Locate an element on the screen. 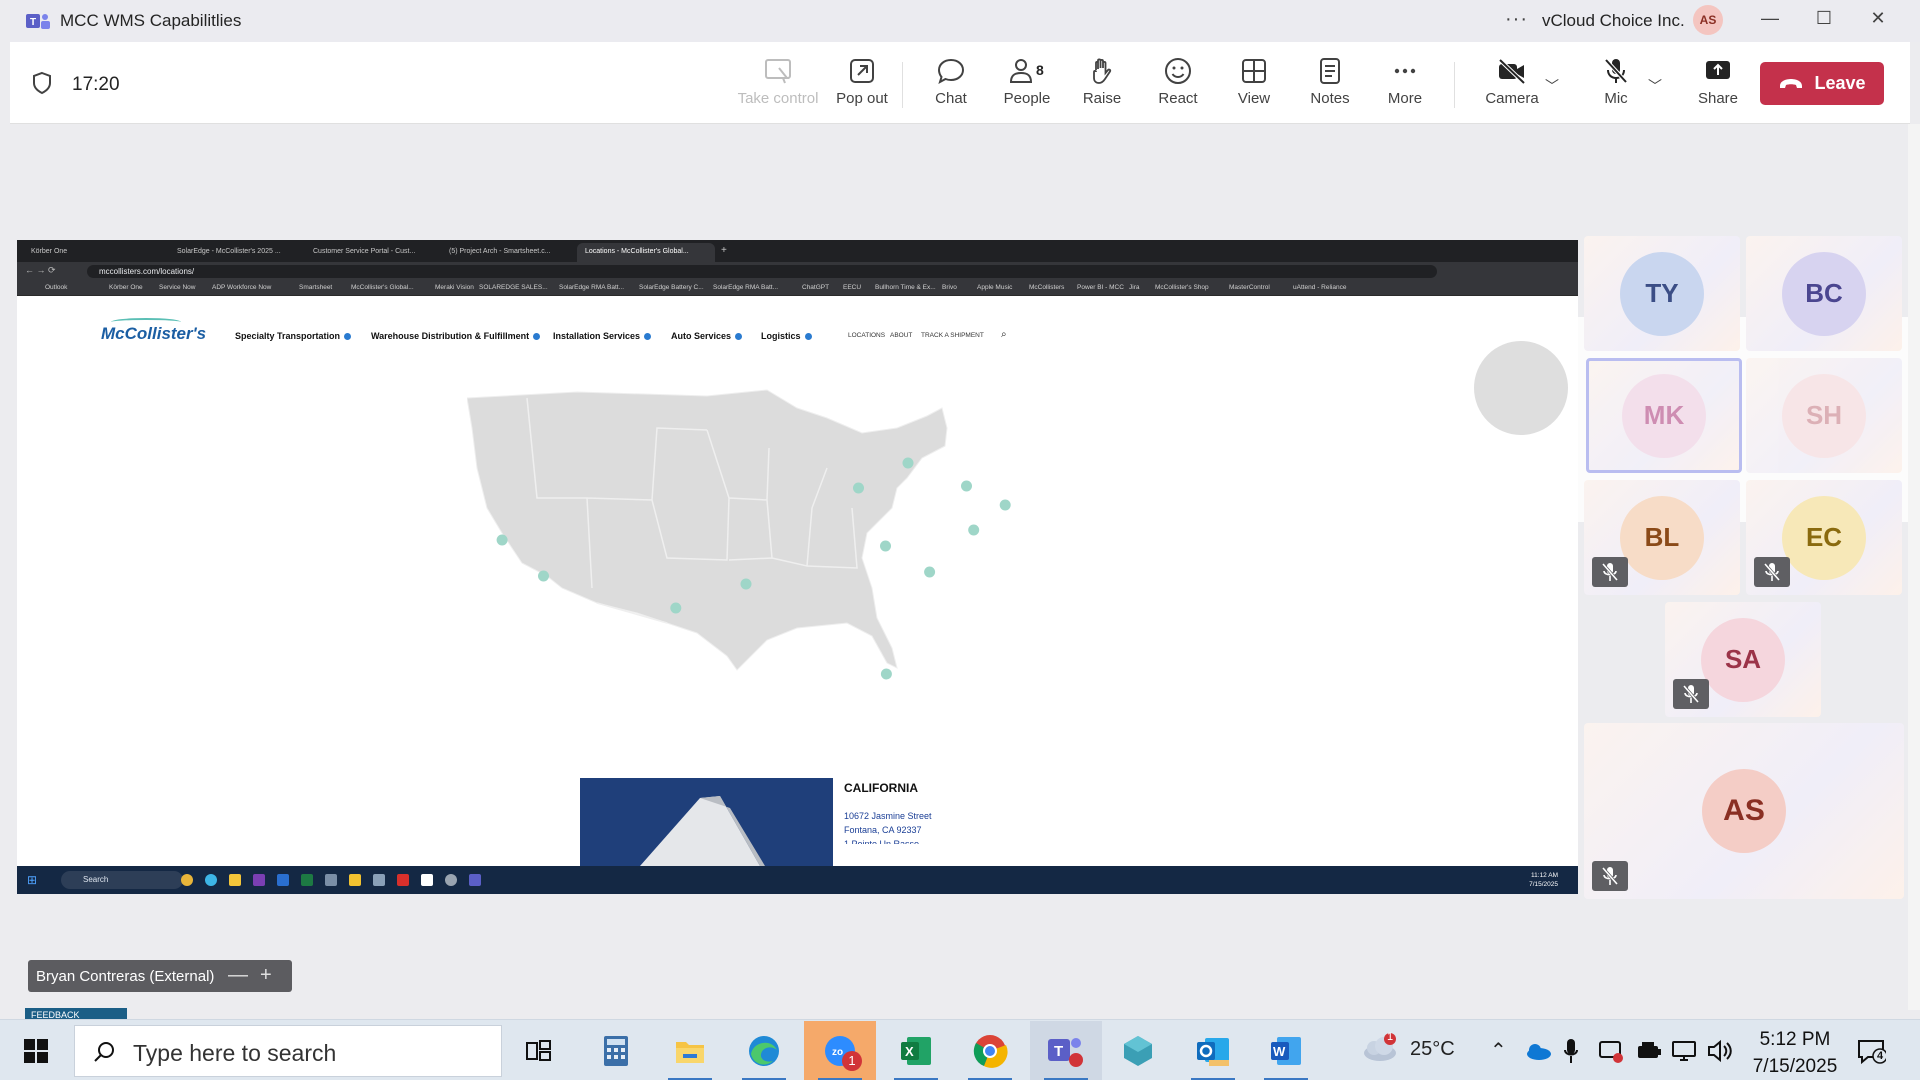  nav-installation: Installation Services is located at coordinates (602, 336).